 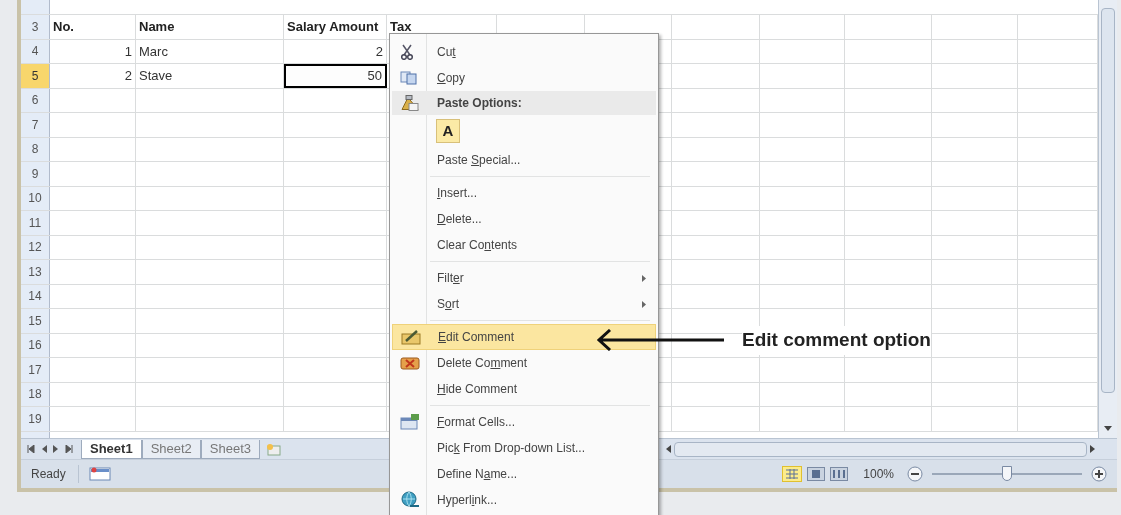 I want to click on menu-item: Filter, so click(x=524, y=278).